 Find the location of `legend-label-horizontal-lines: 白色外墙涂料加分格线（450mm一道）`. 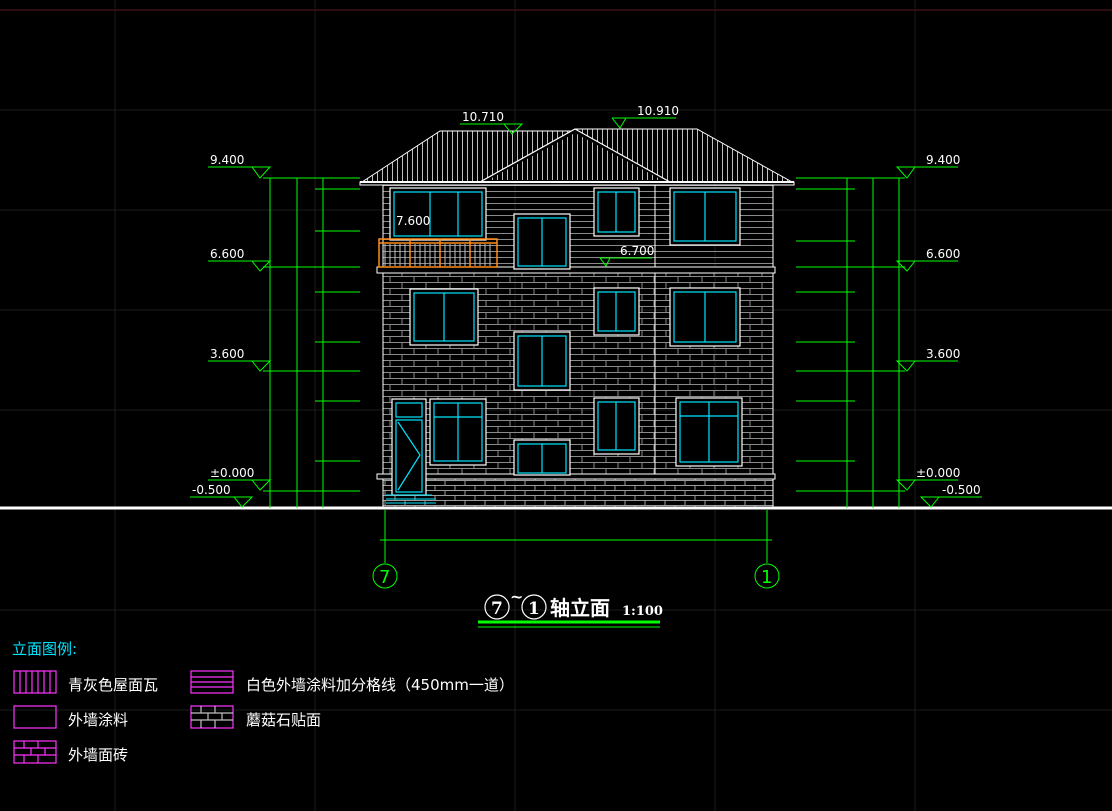

legend-label-horizontal-lines: 白色外墙涂料加分格线（450mm一道） is located at coordinates (380, 685).